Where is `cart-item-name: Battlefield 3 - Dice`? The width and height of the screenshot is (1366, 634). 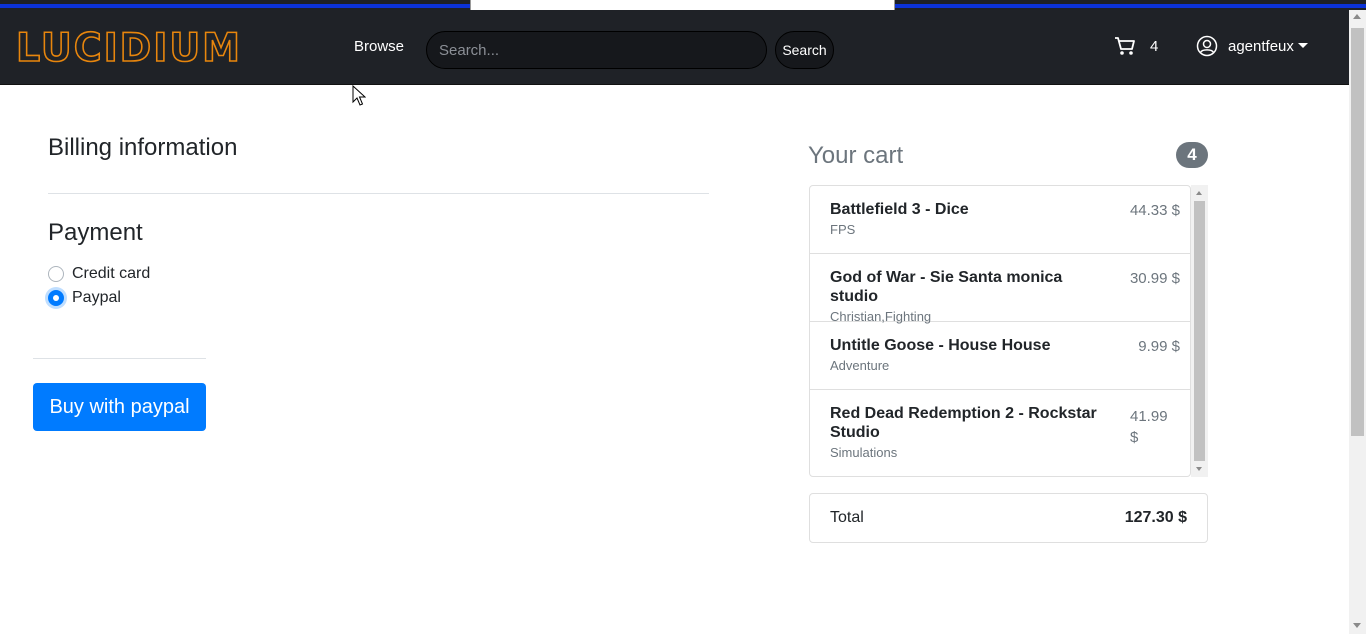
cart-item-name: Battlefield 3 - Dice is located at coordinates (899, 209).